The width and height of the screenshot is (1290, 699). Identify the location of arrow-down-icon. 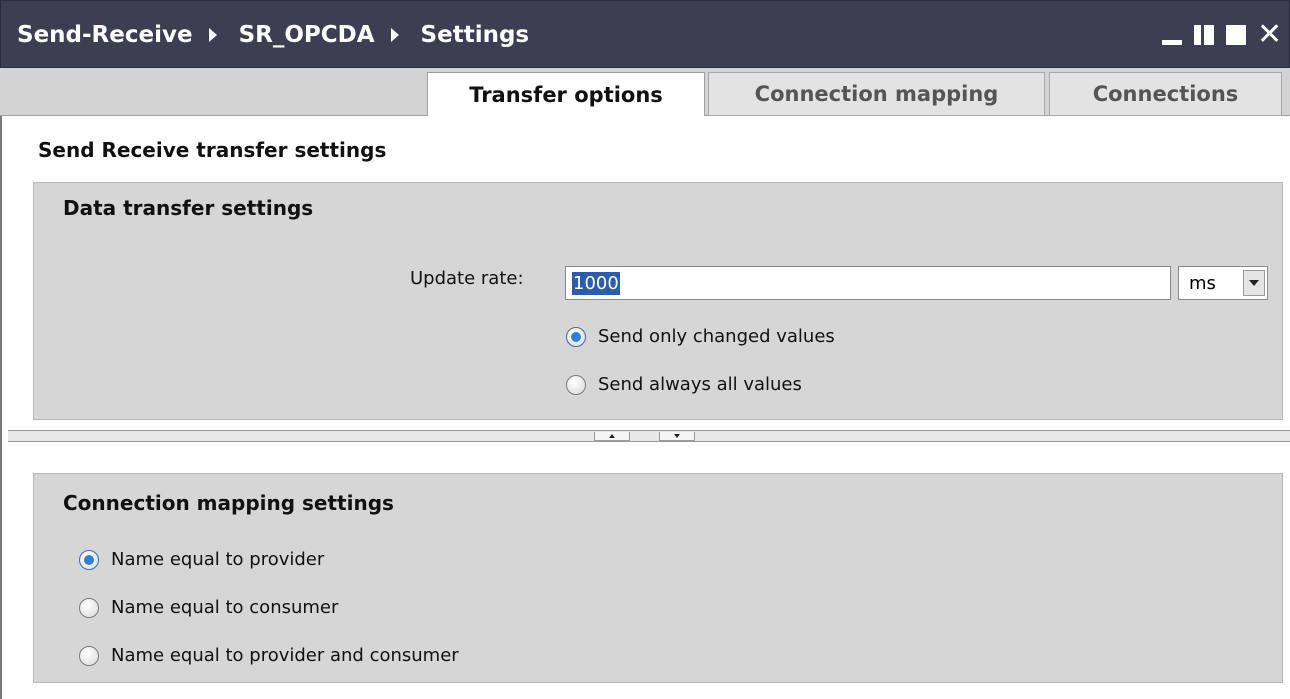
(677, 436).